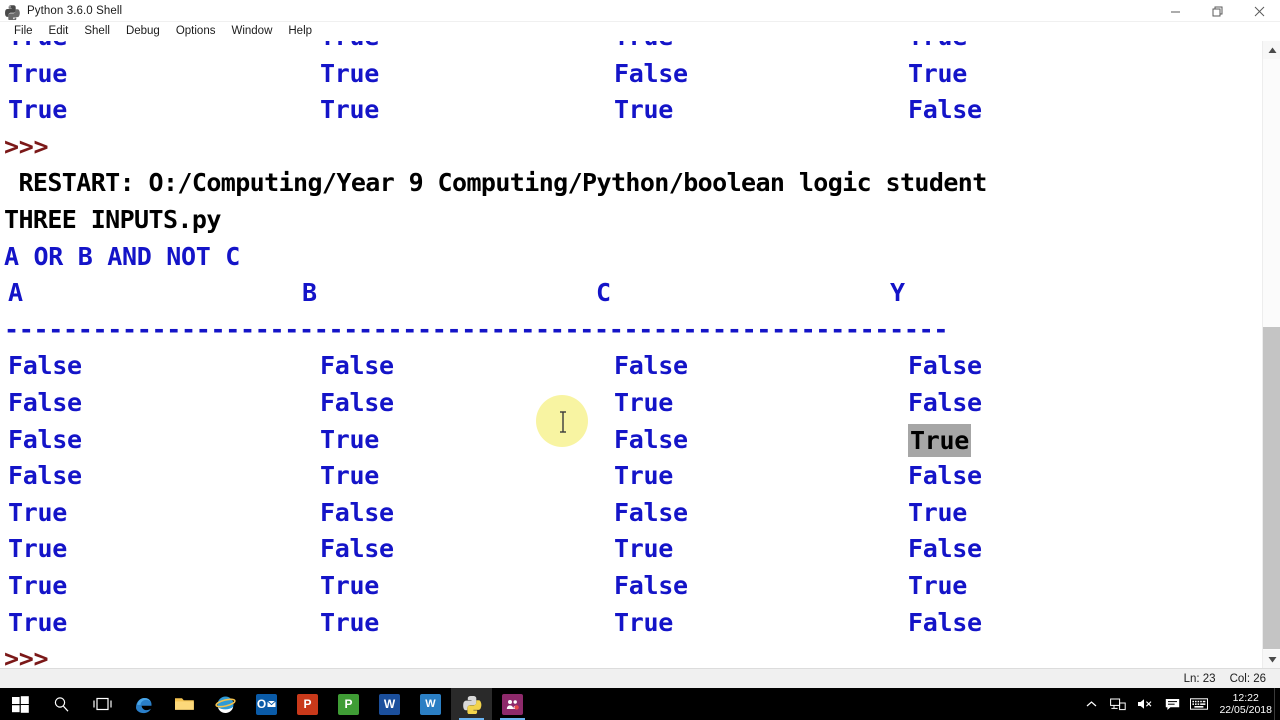  Describe the element at coordinates (633, 440) in the screenshot. I see `table-row: False True False True` at that location.